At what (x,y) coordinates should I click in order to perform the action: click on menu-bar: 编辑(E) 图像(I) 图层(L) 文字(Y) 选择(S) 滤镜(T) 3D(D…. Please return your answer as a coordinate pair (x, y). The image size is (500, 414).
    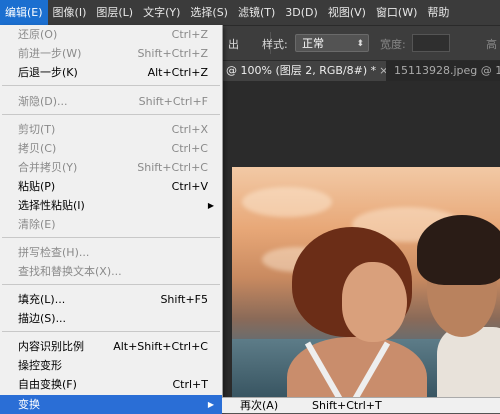
    Looking at the image, I should click on (250, 13).